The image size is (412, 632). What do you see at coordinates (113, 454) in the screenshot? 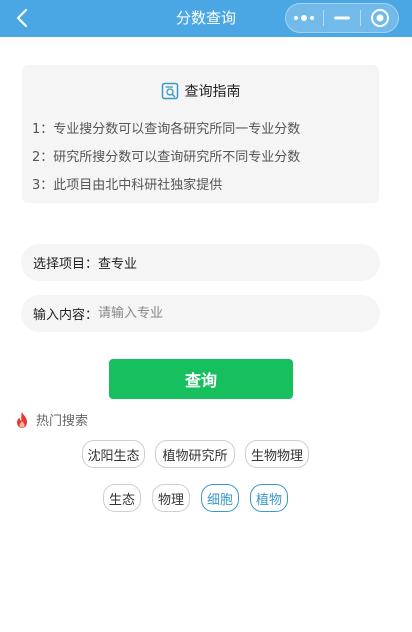
I see `hot-chip: 沈阳生态` at bounding box center [113, 454].